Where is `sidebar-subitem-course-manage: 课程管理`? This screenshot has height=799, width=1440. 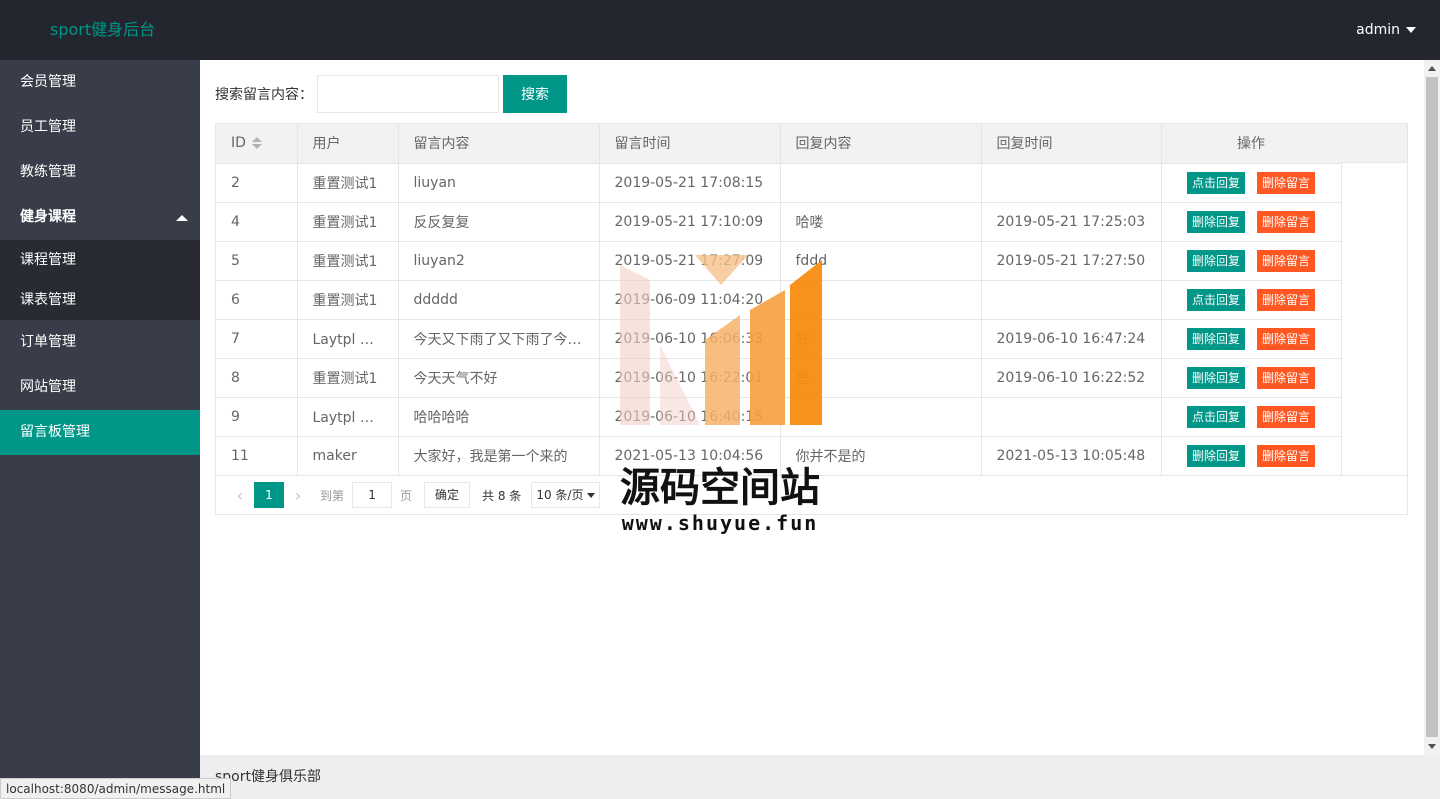
sidebar-subitem-course-manage: 课程管理 is located at coordinates (100, 260).